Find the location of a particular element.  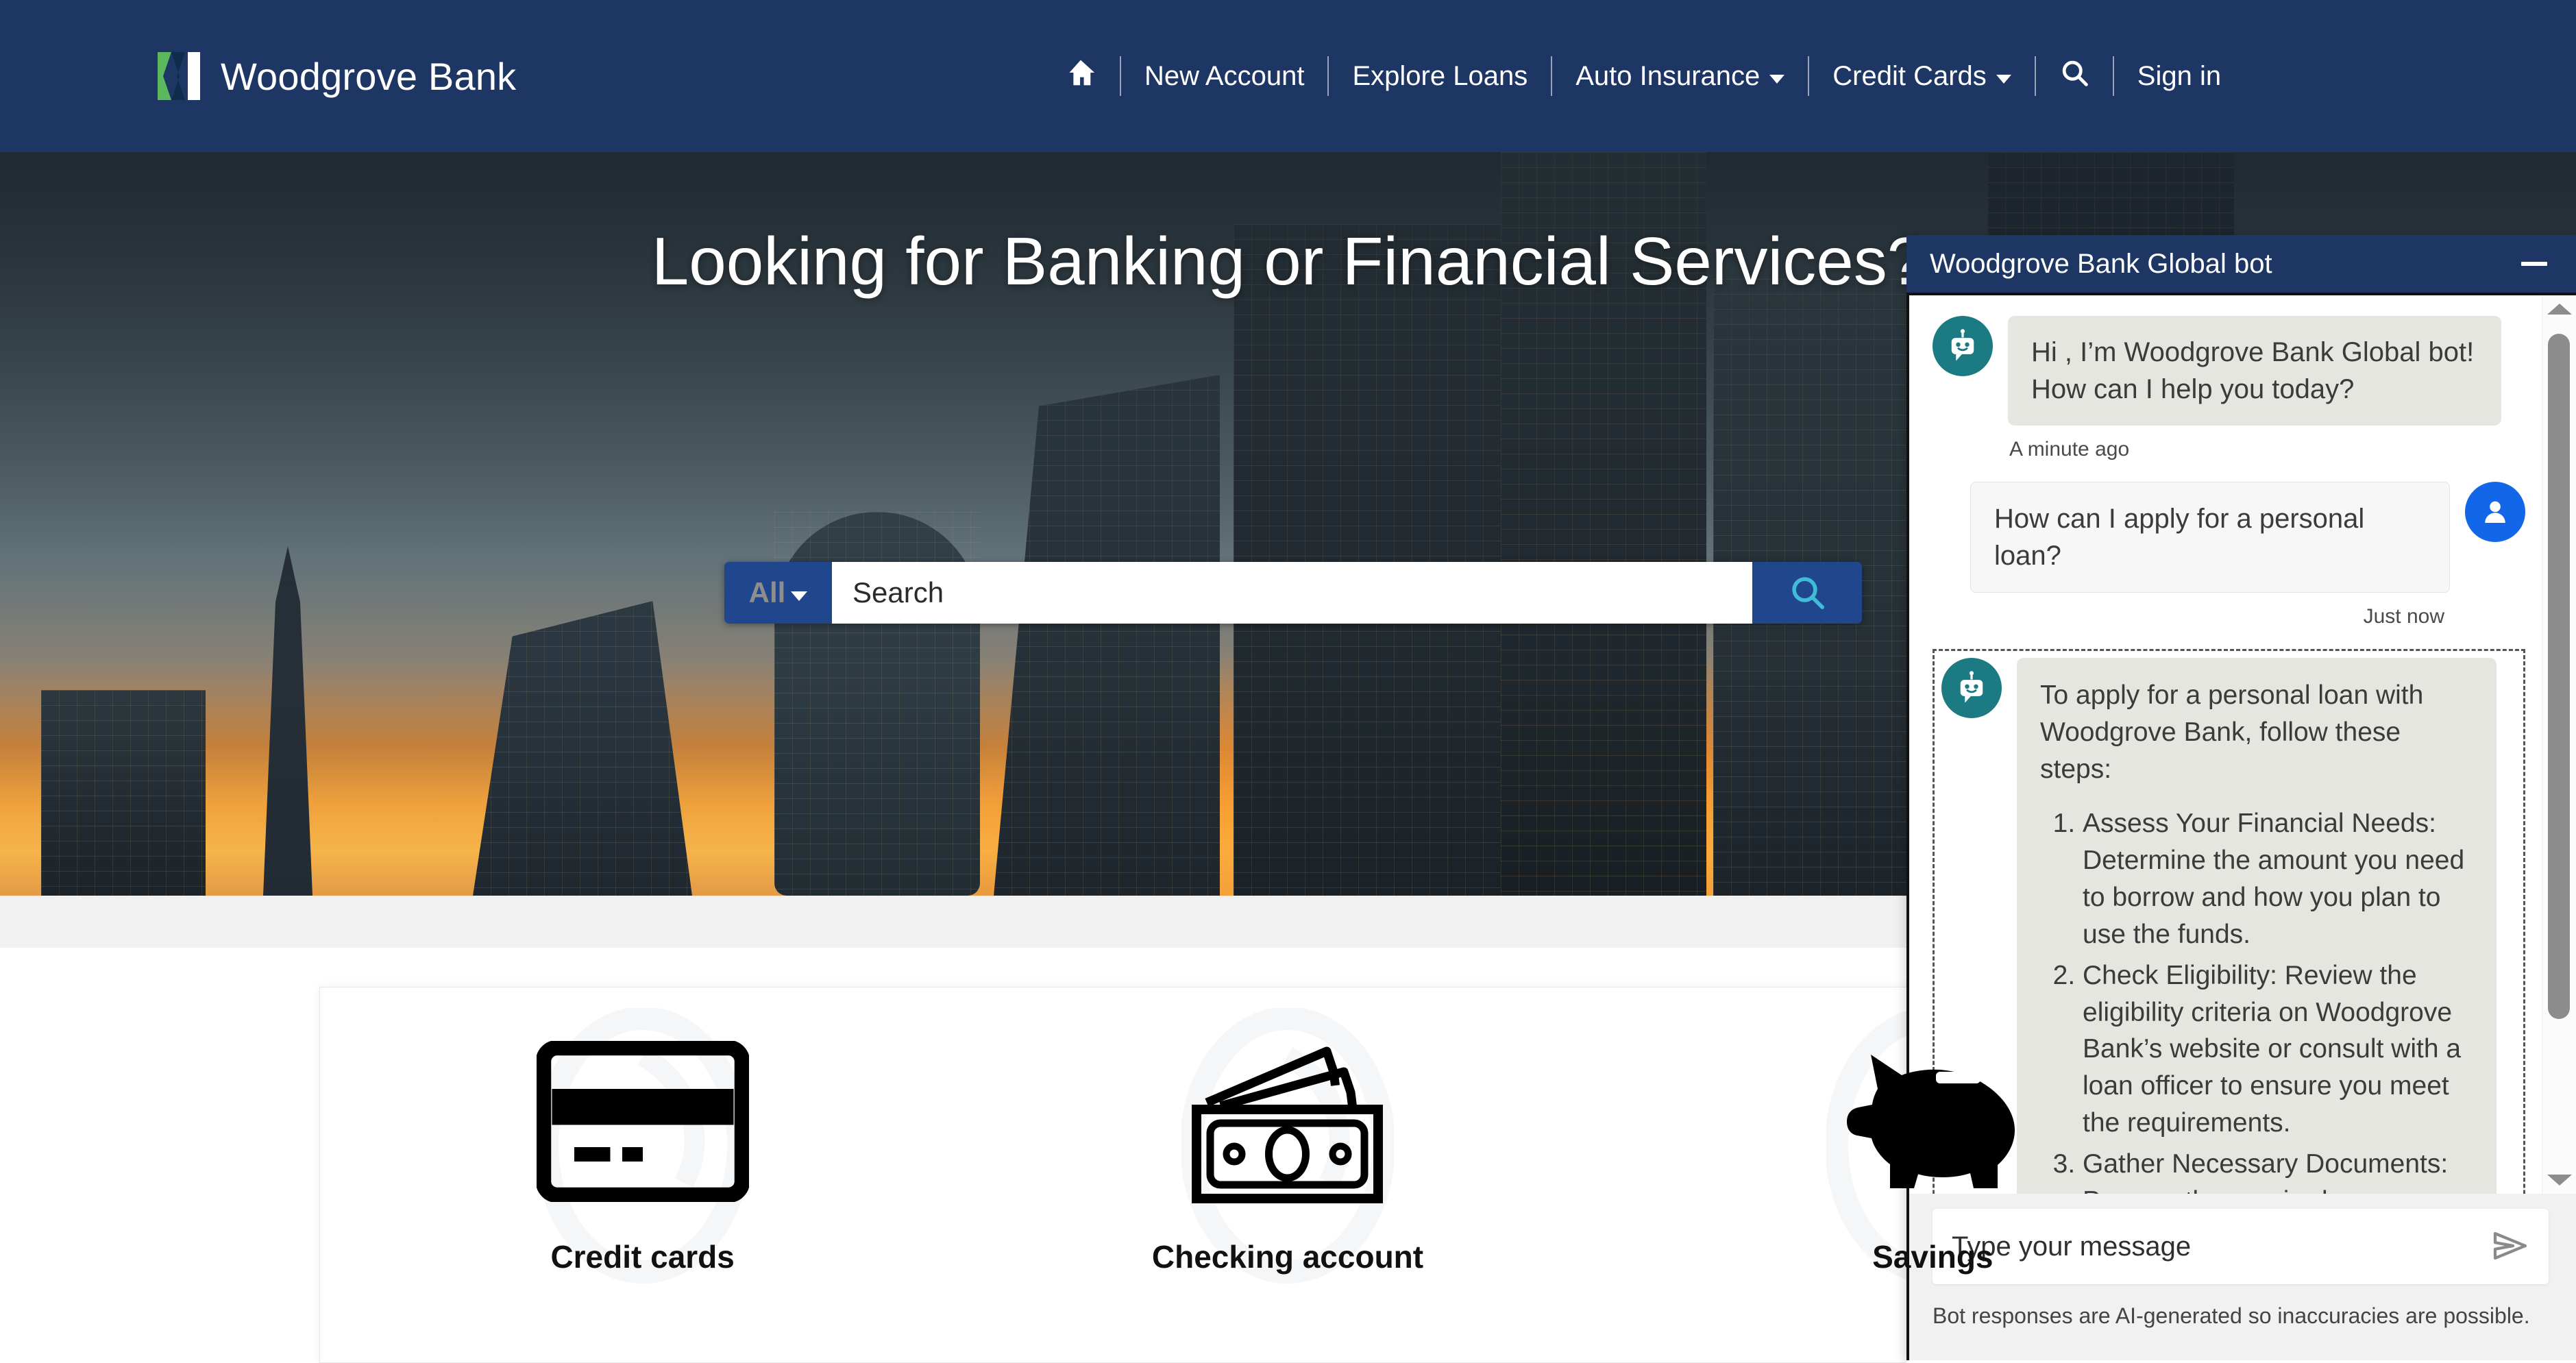

chat-scrollbar is located at coordinates (2559, 745).